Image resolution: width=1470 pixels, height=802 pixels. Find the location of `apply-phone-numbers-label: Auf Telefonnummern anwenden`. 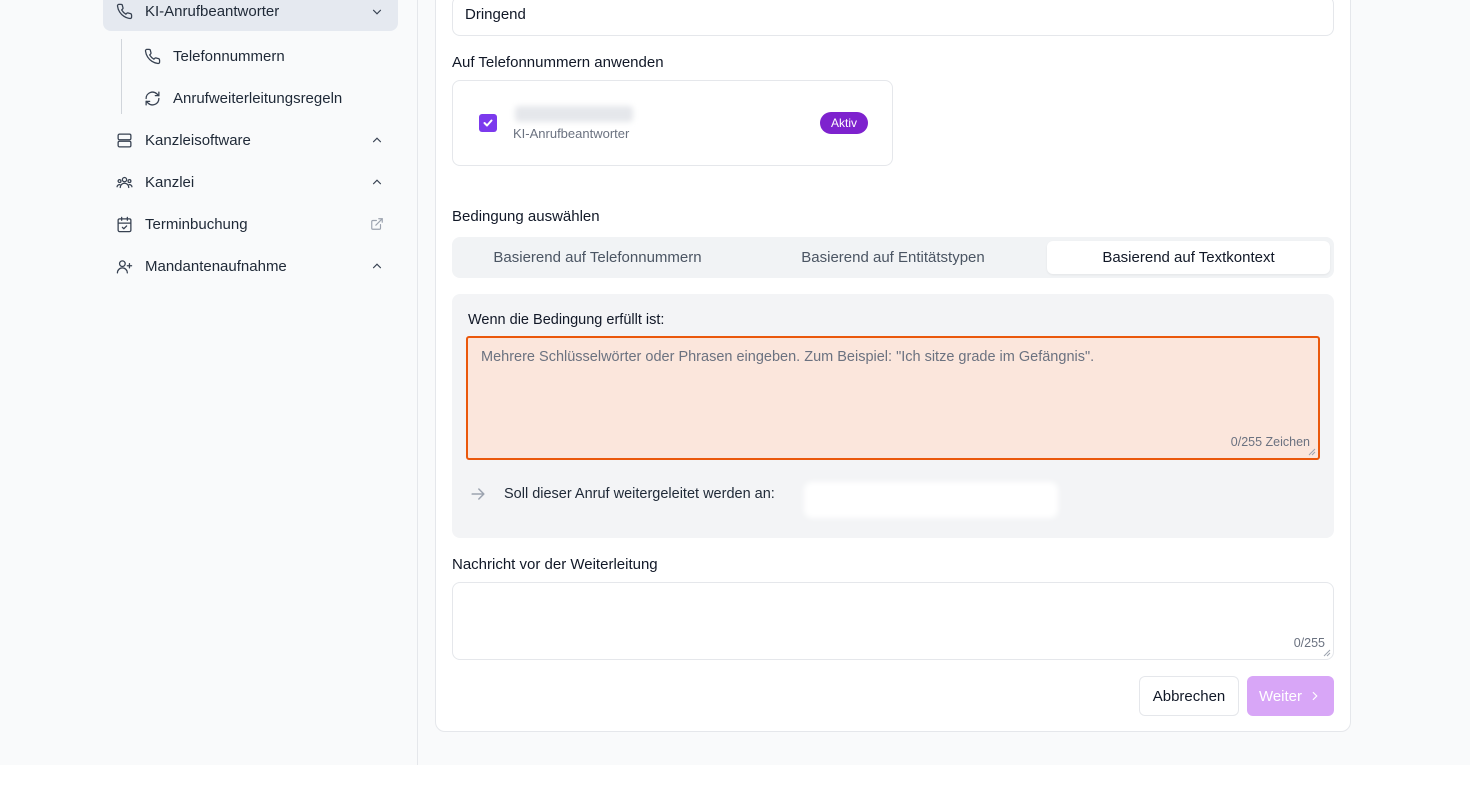

apply-phone-numbers-label: Auf Telefonnummern anwenden is located at coordinates (558, 62).